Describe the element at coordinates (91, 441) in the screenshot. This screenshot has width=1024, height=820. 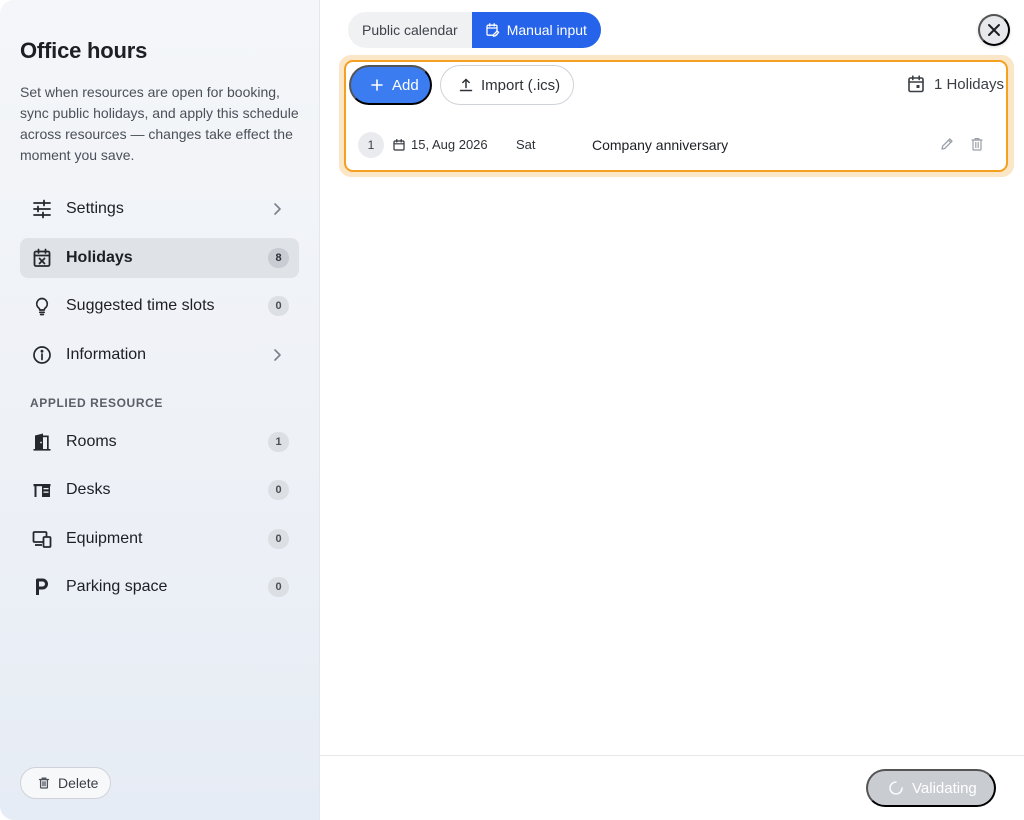
I see `sidebar-item-label: Rooms` at that location.